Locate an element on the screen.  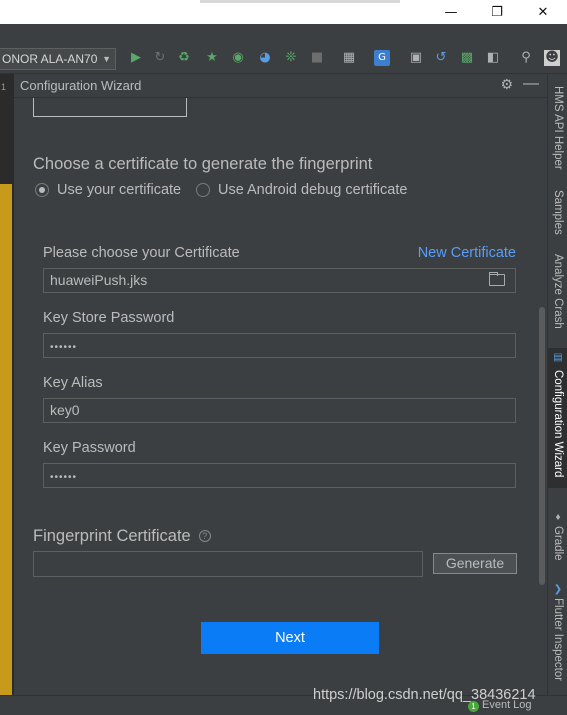
close-icon: ✕ is located at coordinates (543, 12).